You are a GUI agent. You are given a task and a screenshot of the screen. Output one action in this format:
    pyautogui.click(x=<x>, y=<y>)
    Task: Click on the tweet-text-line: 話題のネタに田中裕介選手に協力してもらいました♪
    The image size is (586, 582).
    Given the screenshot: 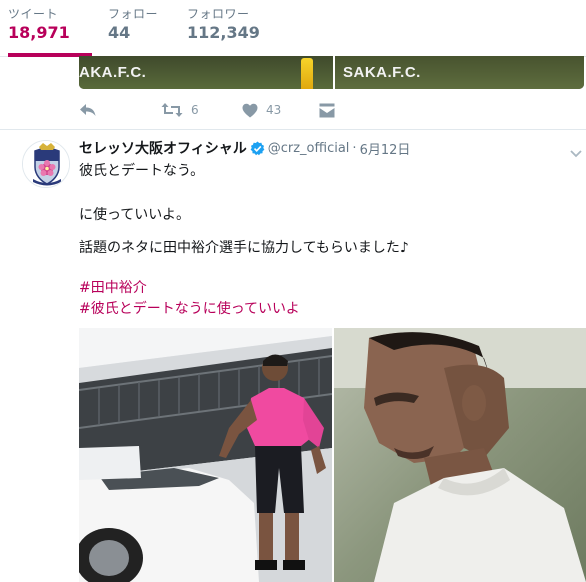 What is the action you would take?
    pyautogui.click(x=244, y=248)
    